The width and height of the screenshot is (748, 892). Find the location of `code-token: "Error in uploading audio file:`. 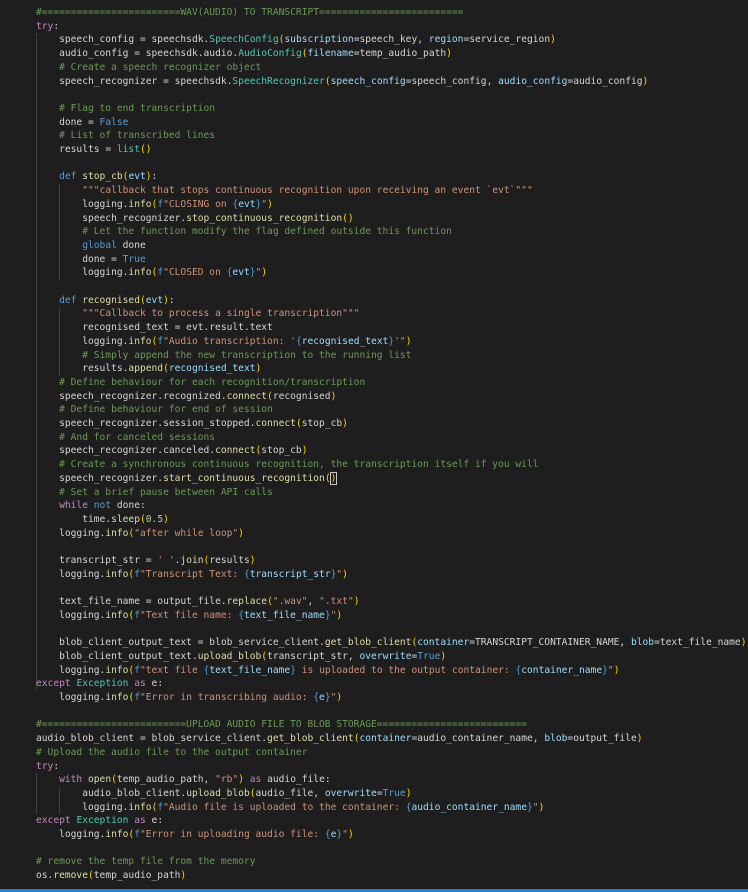

code-token: "Error in uploading audio file: is located at coordinates (232, 834).